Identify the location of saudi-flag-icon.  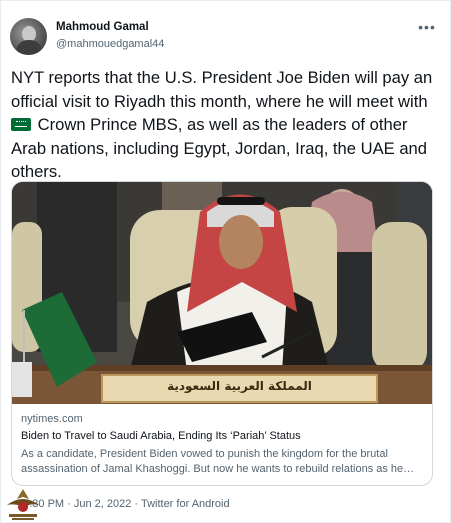
(21, 124).